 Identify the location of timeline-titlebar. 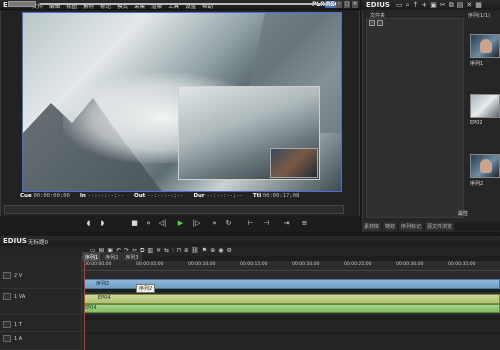
(250, 241).